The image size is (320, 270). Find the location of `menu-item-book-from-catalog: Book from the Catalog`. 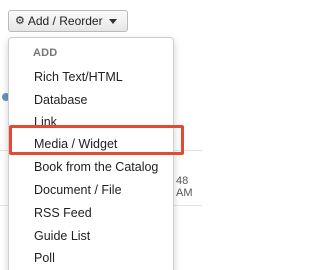

menu-item-book-from-catalog: Book from the Catalog is located at coordinates (96, 167).